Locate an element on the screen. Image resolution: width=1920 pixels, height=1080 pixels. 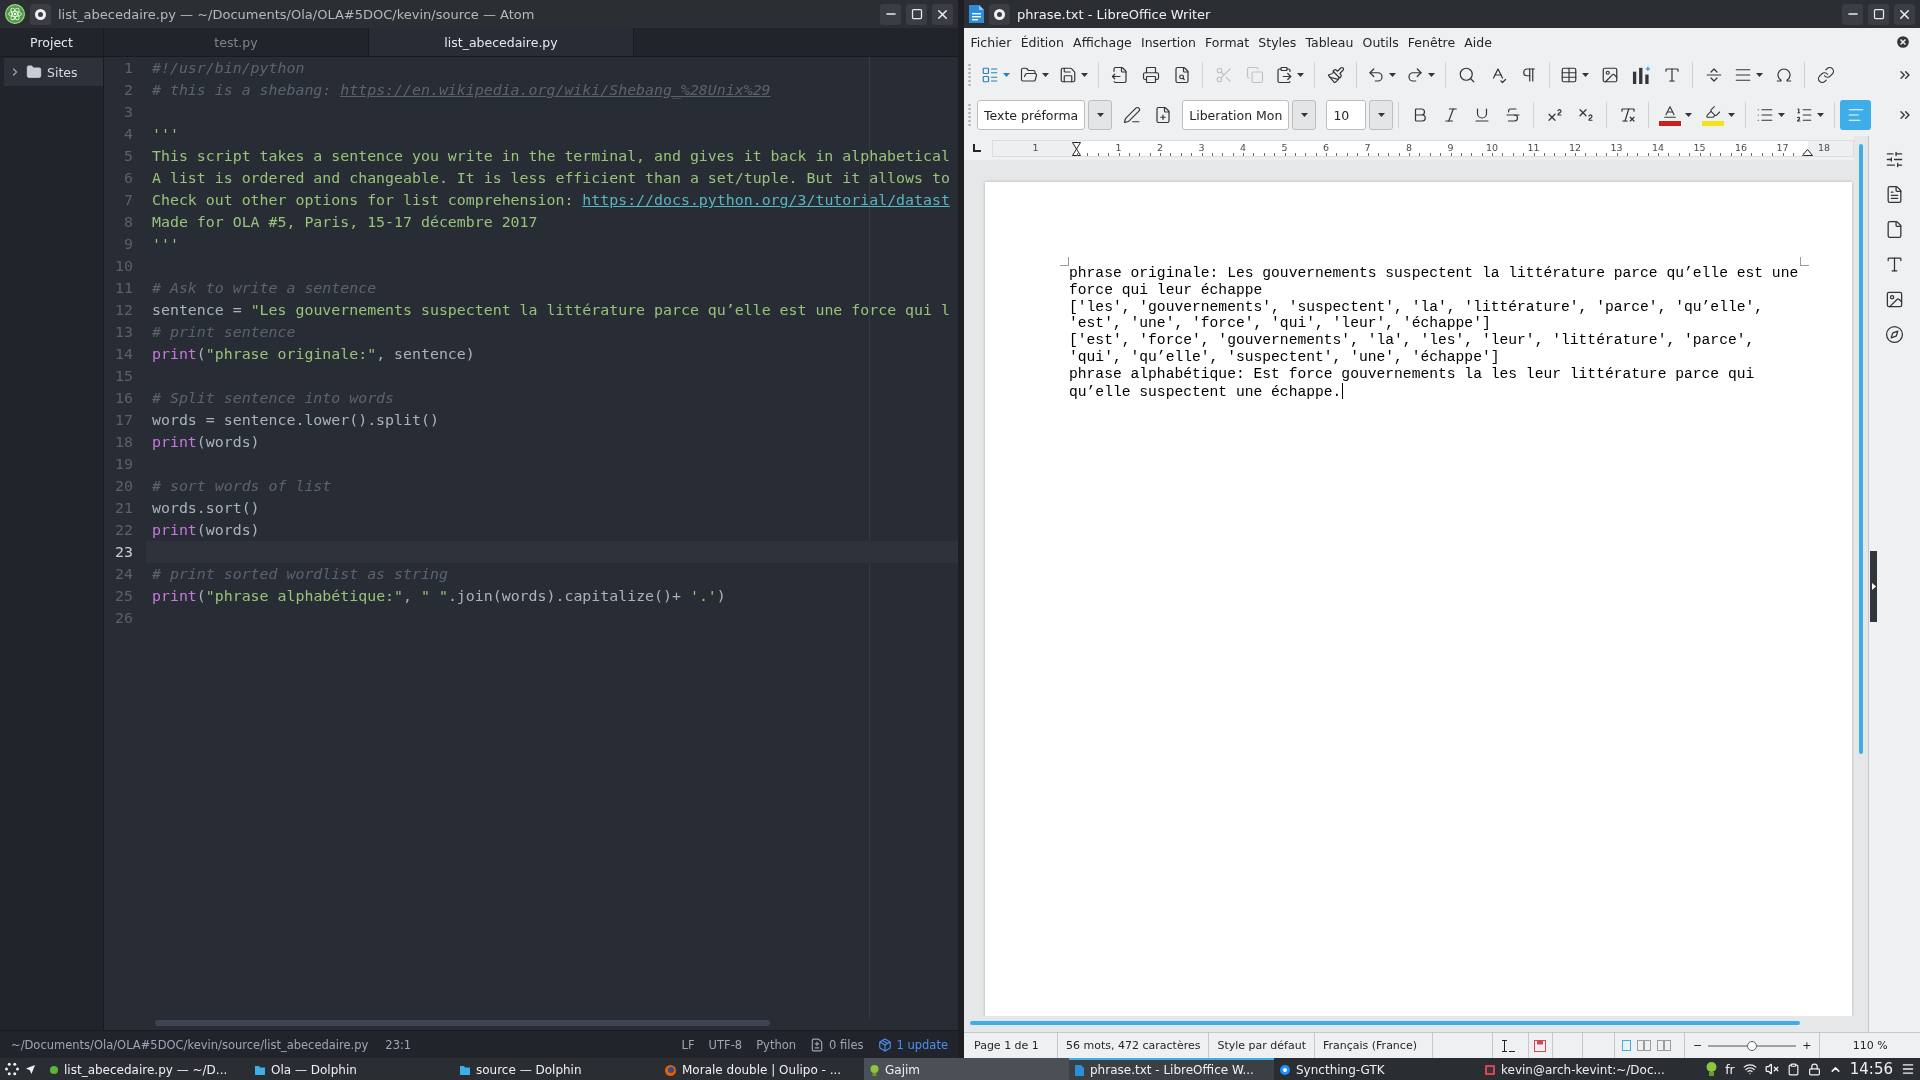
page-icon is located at coordinates (1894, 229).